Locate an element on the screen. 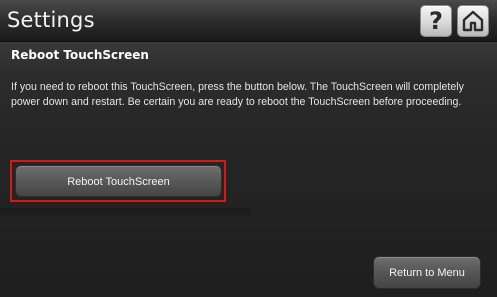 This screenshot has height=297, width=497. section-header: Reboot TouchScreen is located at coordinates (248, 55).